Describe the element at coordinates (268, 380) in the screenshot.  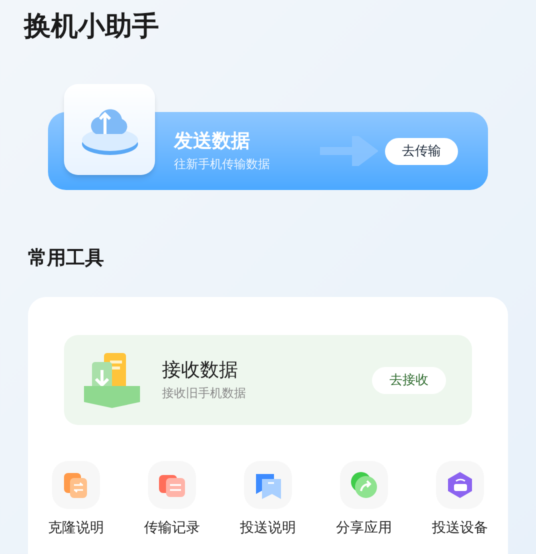
I see `receive-card: 接收数据 接收旧手机数据 去接收` at that location.